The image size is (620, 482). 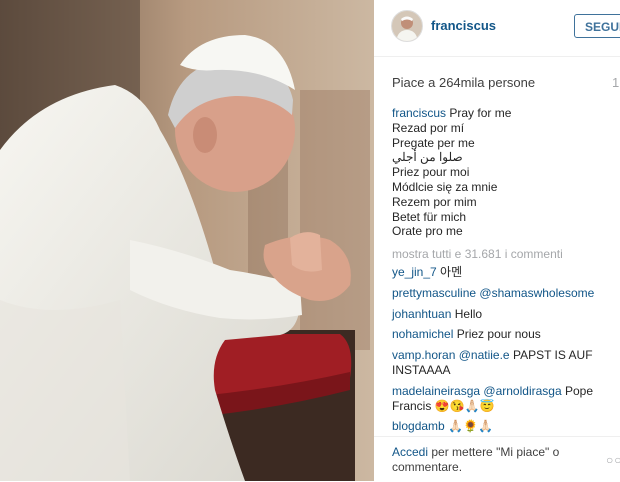 I want to click on caption-line: Pray for me, so click(x=480, y=113).